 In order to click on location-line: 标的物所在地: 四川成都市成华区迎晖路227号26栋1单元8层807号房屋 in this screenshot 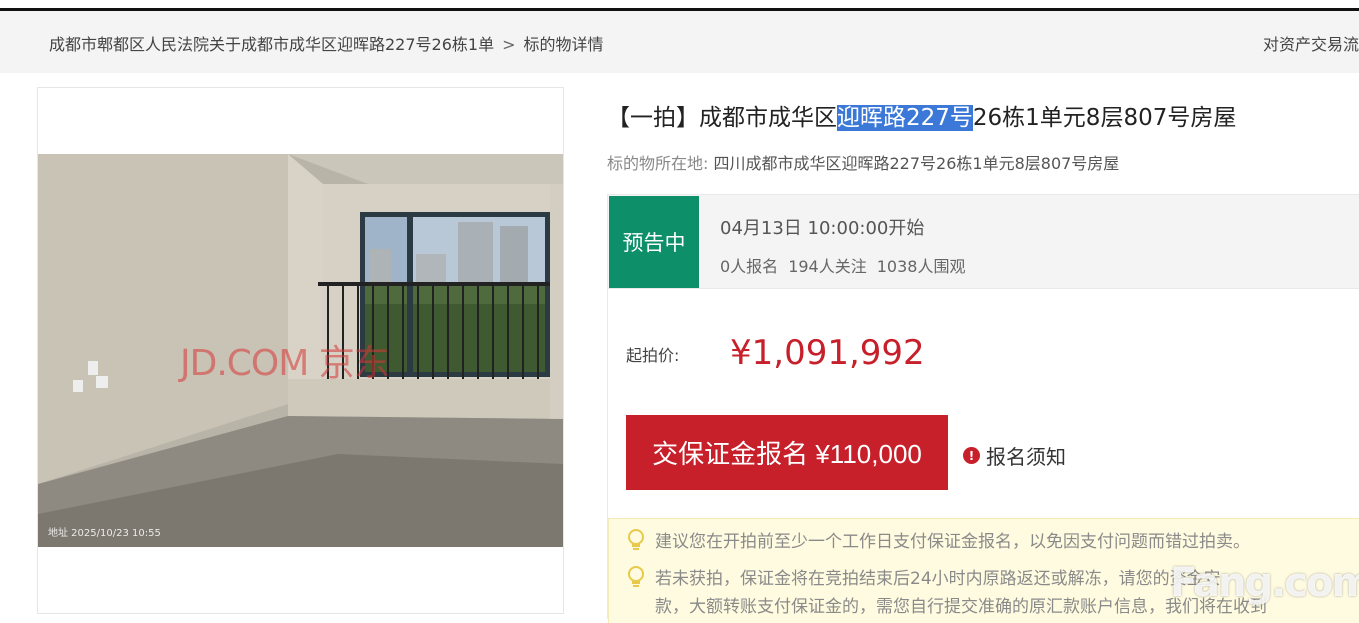, I will do `click(863, 162)`.